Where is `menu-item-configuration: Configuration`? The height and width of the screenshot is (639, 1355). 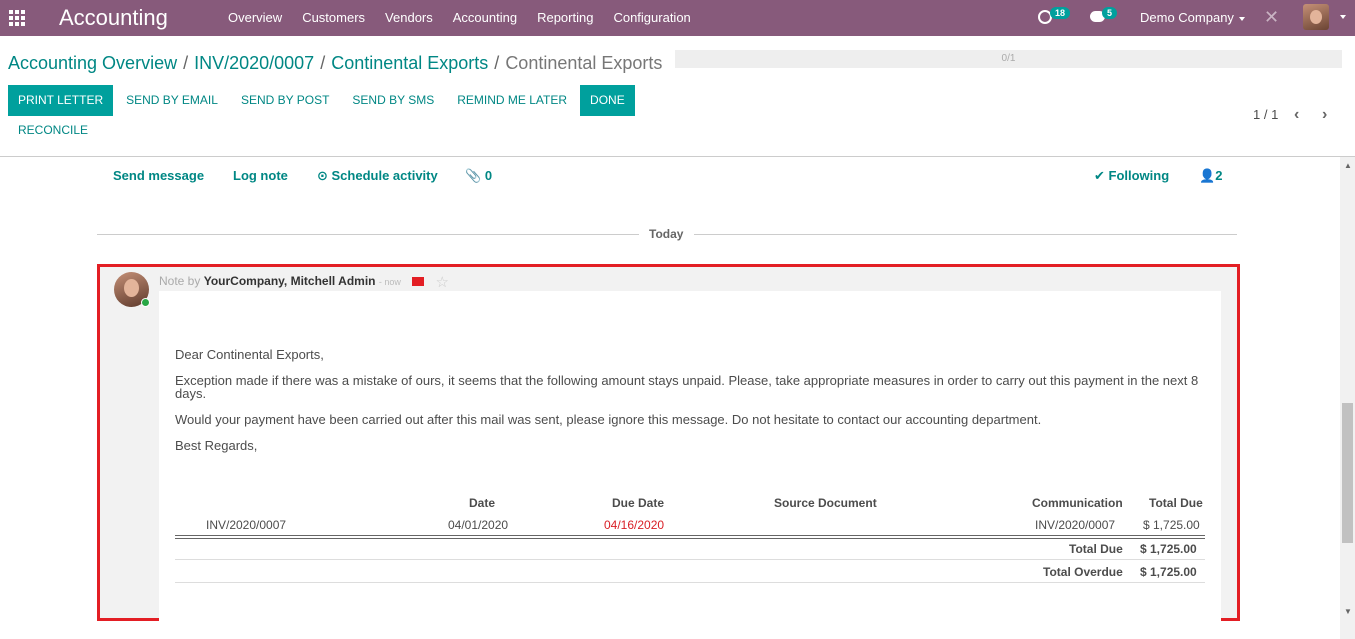
menu-item-configuration: Configuration is located at coordinates (651, 17).